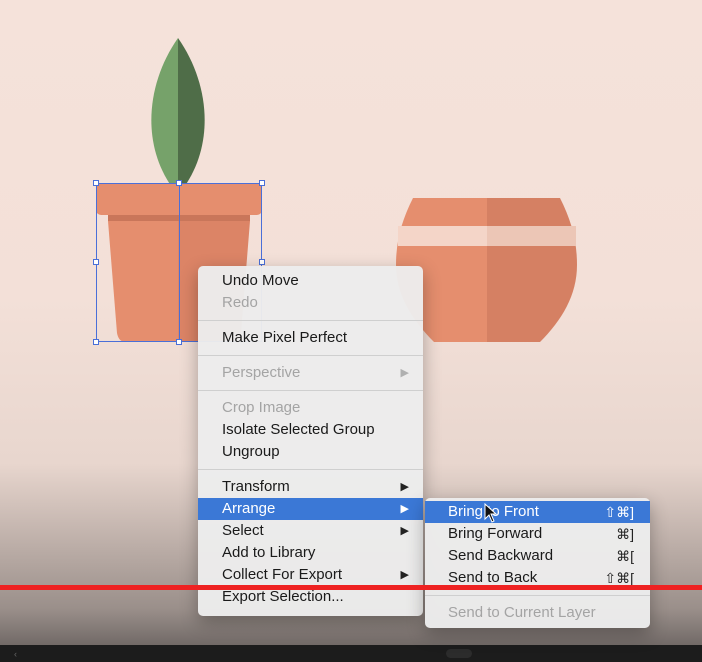 The image size is (702, 662). Describe the element at coordinates (96, 342) in the screenshot. I see `resize-handle-bottom-left` at that location.